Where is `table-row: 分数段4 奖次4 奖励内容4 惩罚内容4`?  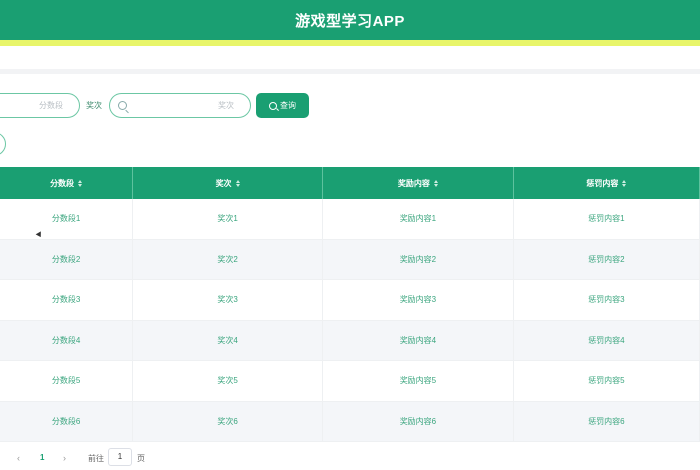 table-row: 分数段4 奖次4 奖励内容4 惩罚内容4 is located at coordinates (350, 340).